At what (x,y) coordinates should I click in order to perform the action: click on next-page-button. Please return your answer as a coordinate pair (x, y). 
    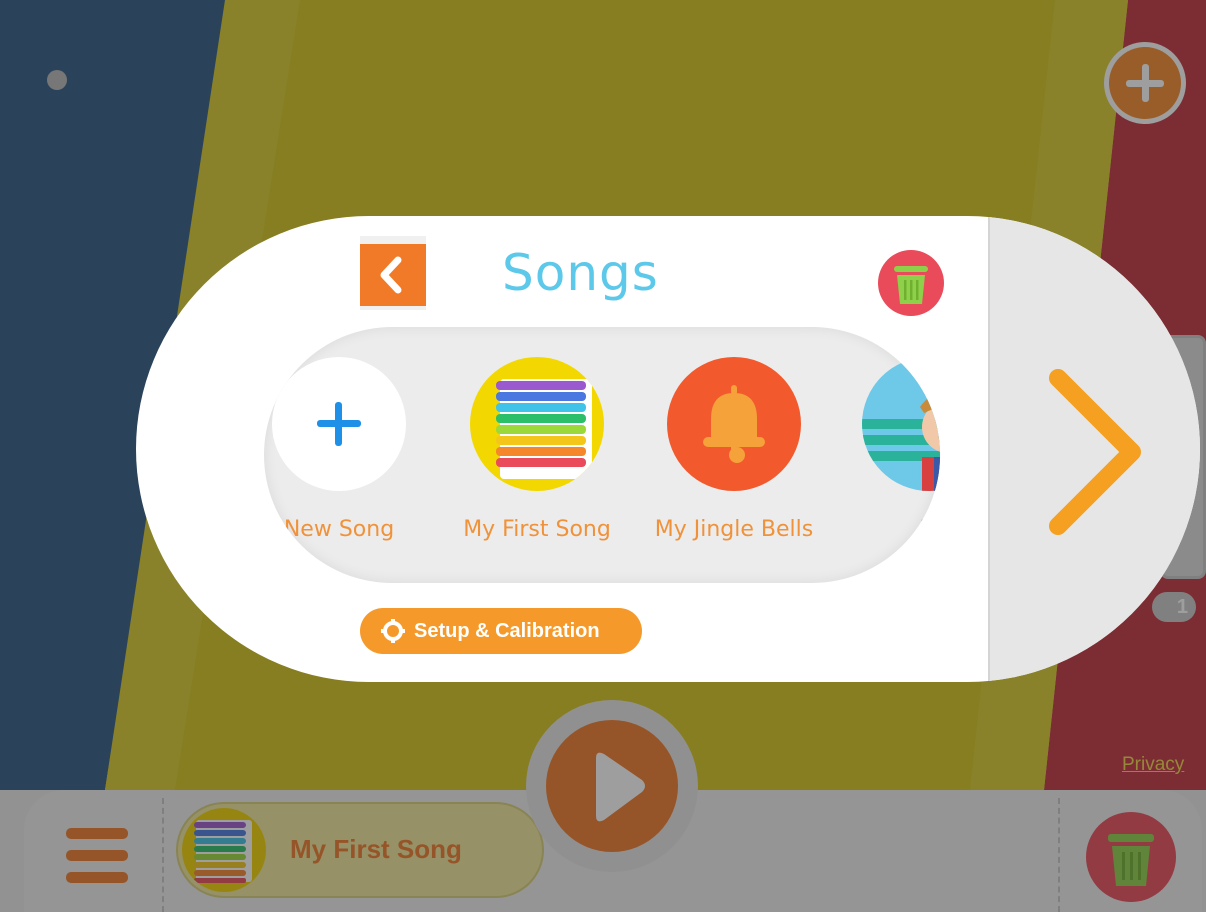
    Looking at the image, I should click on (1095, 452).